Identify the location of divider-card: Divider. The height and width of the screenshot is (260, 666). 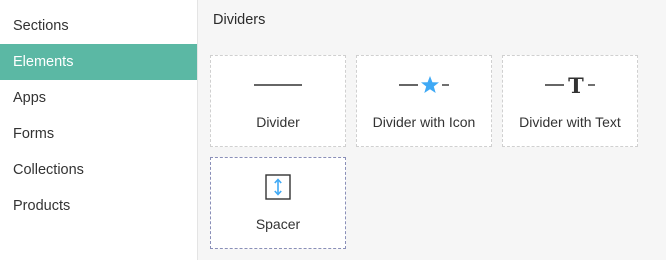
(278, 101).